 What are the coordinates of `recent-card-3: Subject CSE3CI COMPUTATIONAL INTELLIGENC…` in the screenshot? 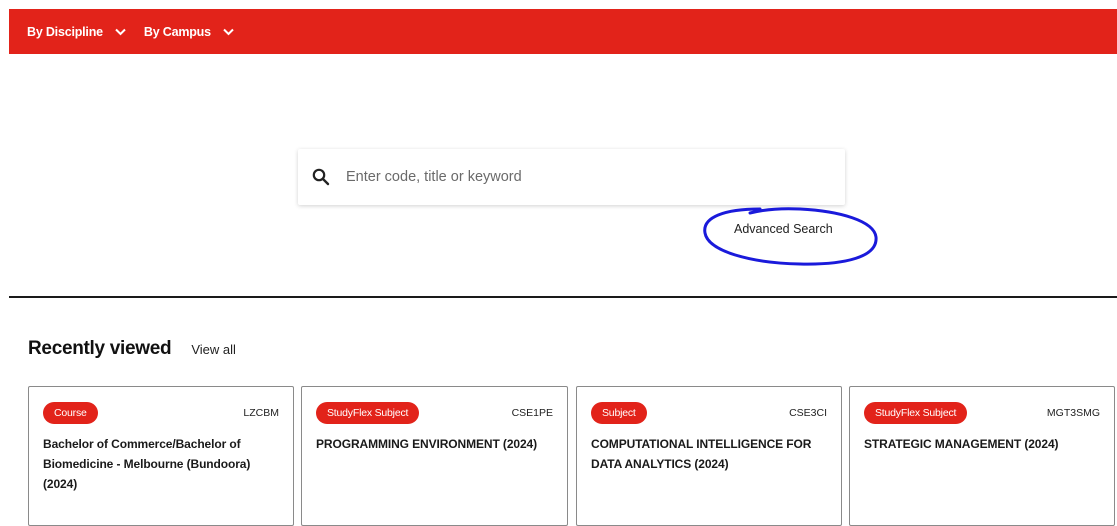 It's located at (709, 456).